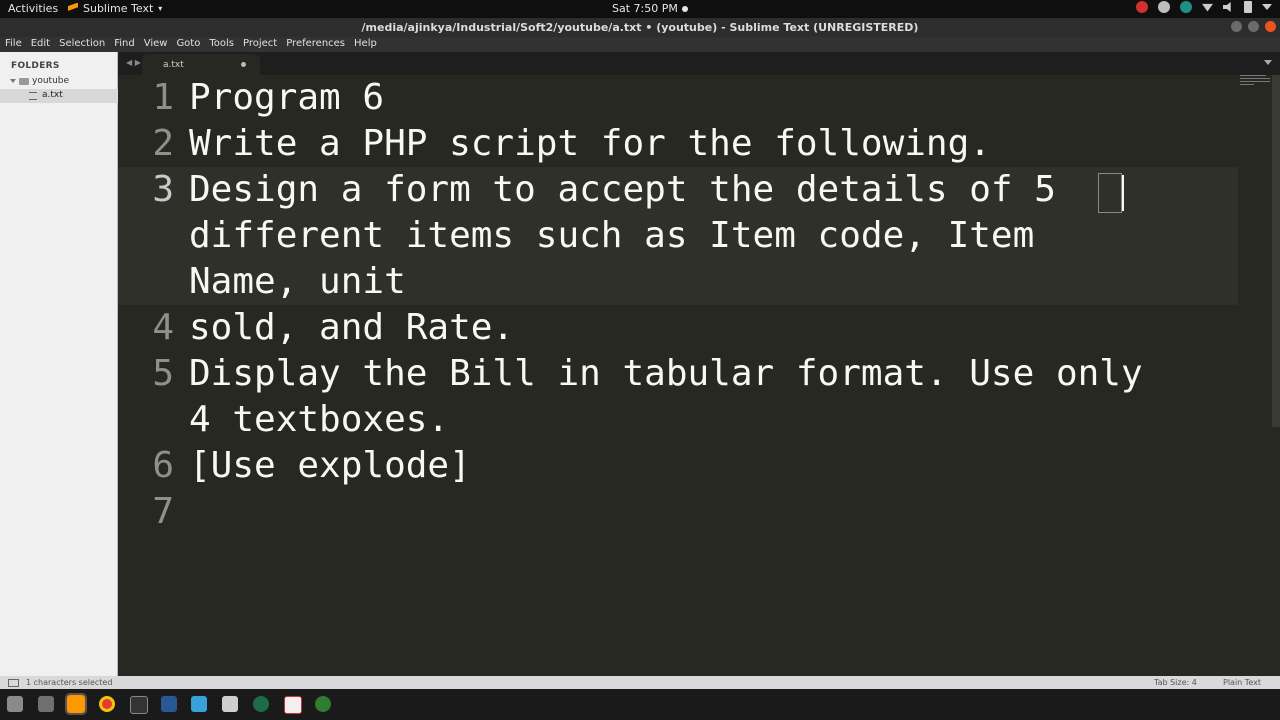  Describe the element at coordinates (352, 327) in the screenshot. I see `code-line: sold, and Rate.` at that location.